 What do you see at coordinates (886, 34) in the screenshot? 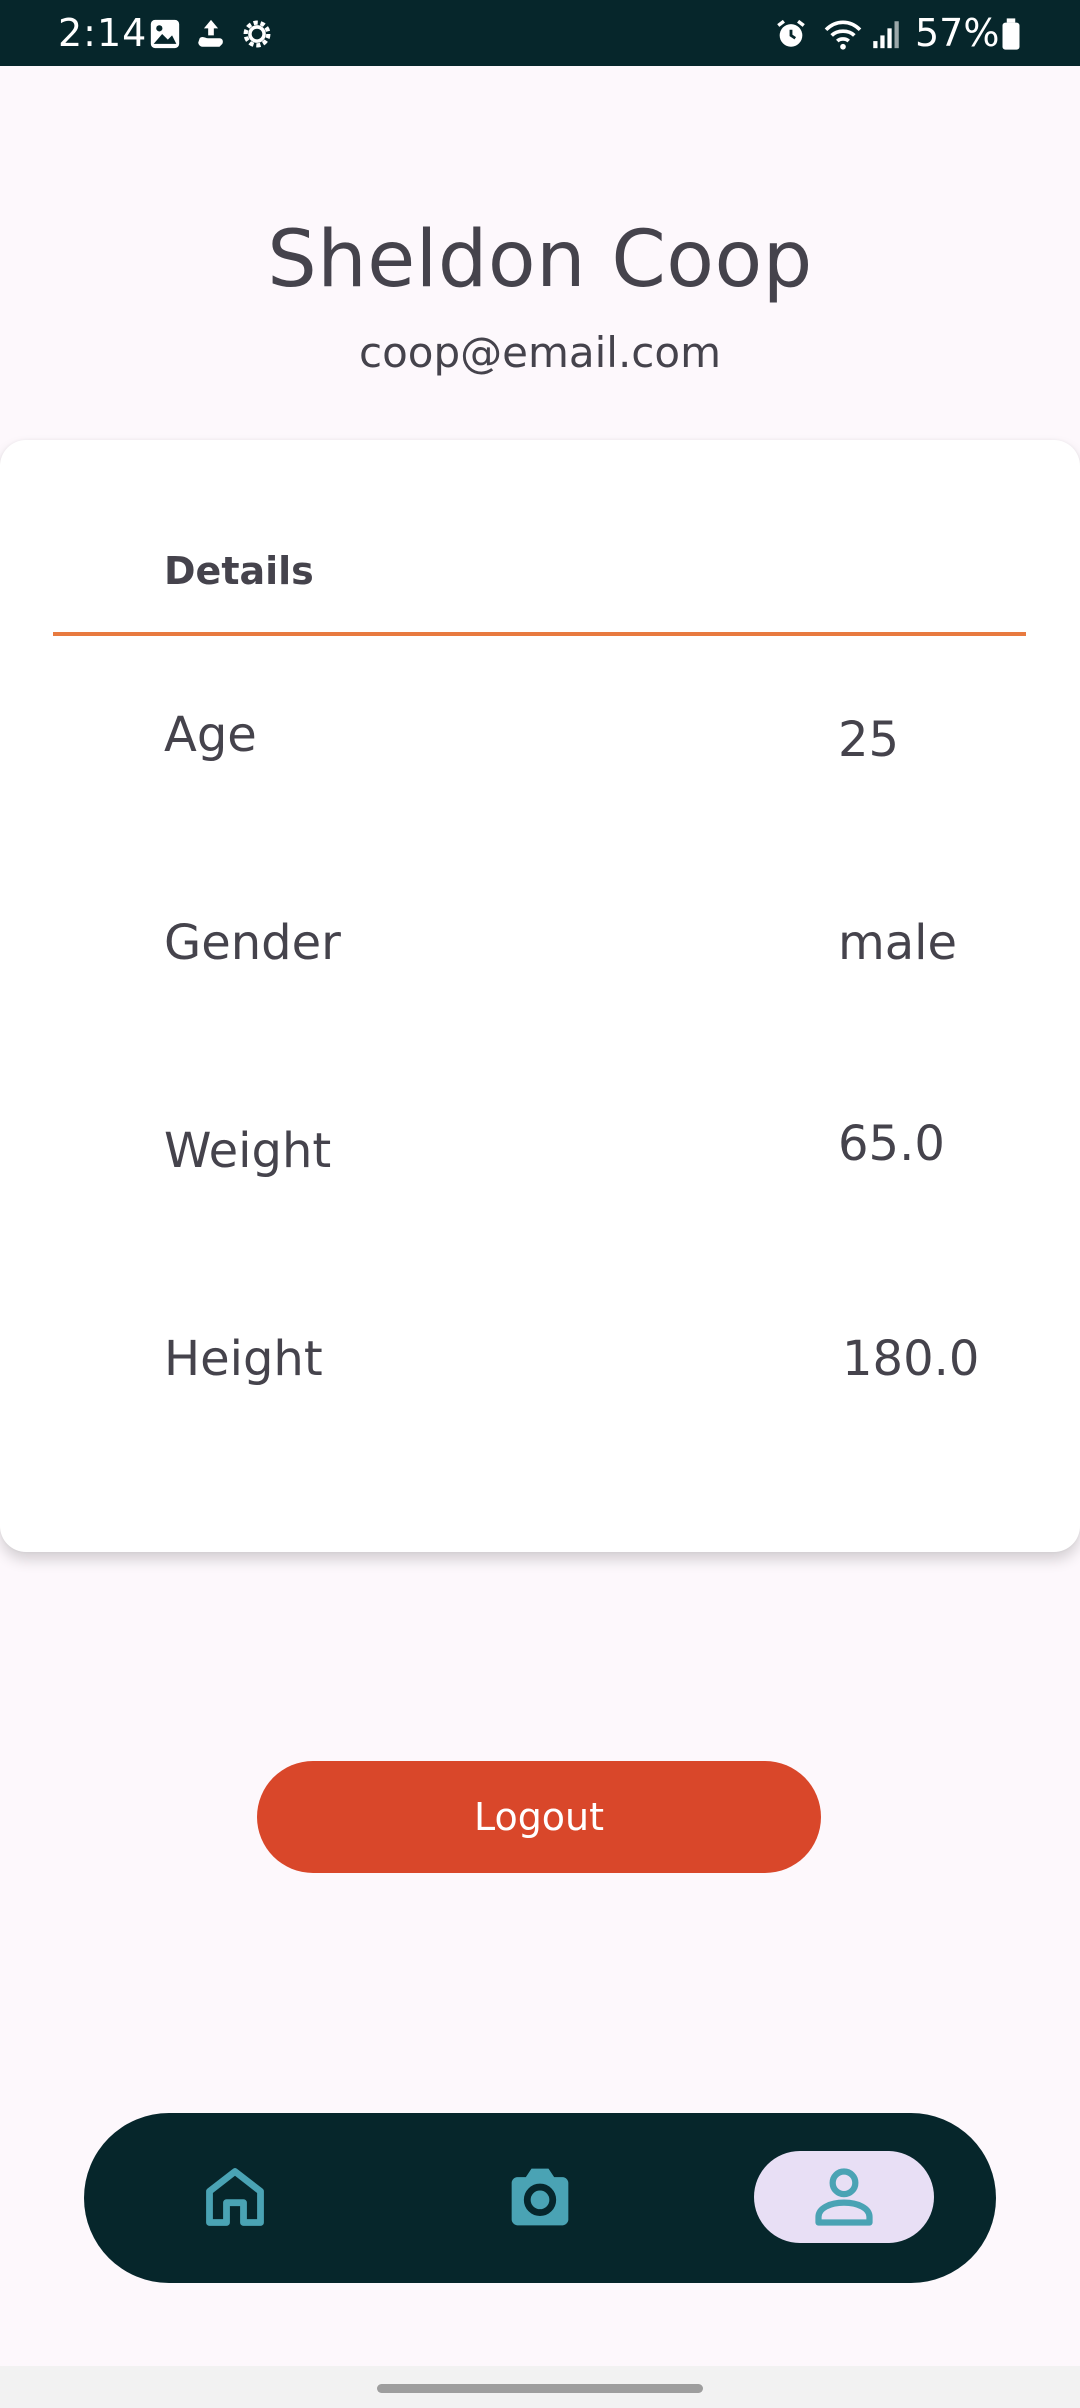
I see `signal-icon` at bounding box center [886, 34].